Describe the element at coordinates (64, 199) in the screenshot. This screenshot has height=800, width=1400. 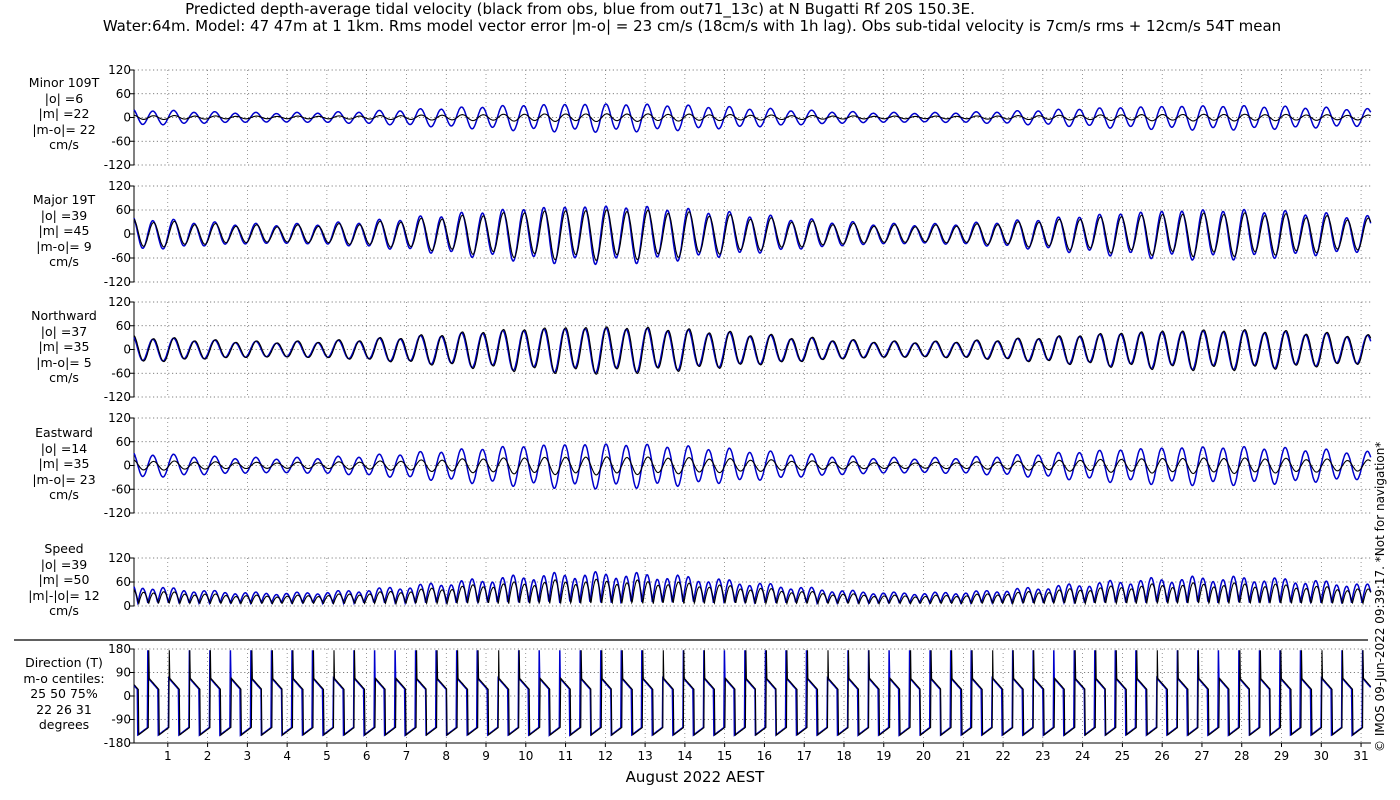
I see `panel-label-line: Major 19T` at that location.